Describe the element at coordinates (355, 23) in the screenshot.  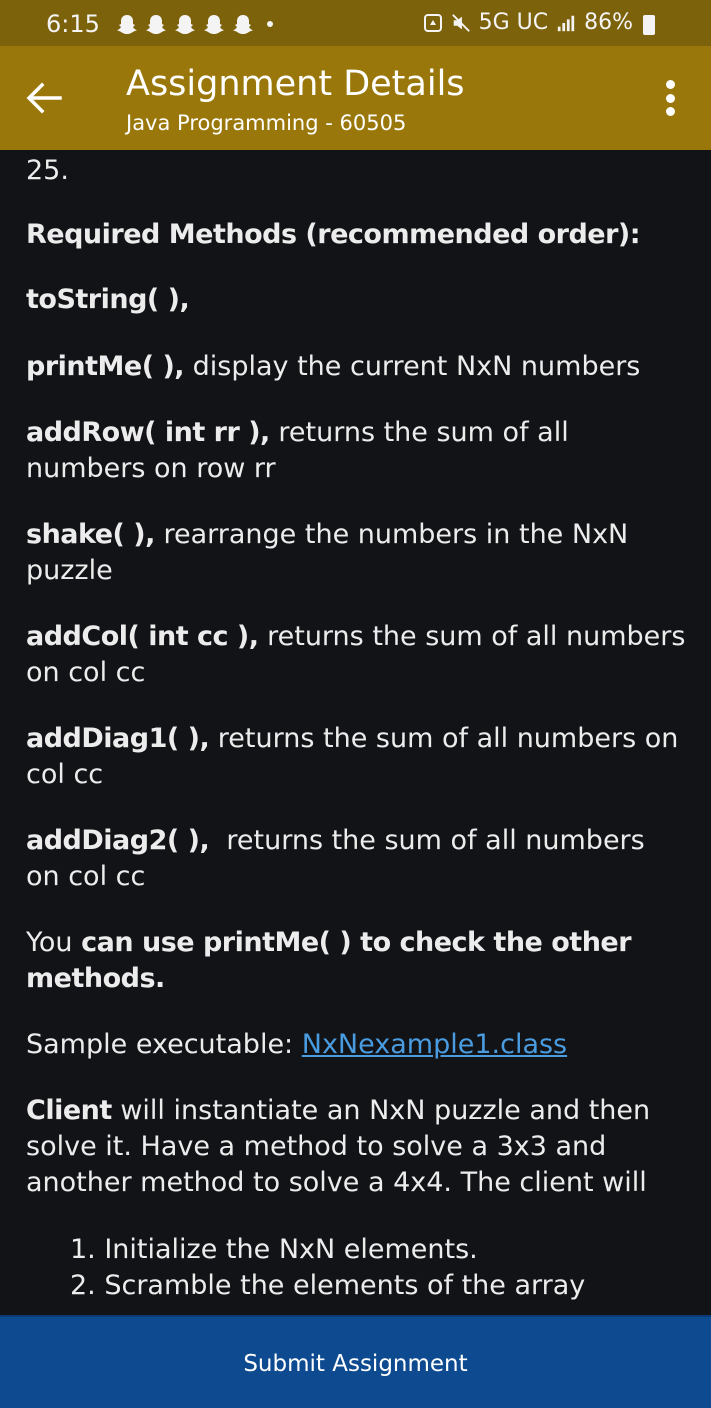
I see `status-bar: 6:15 5G UC 86%` at that location.